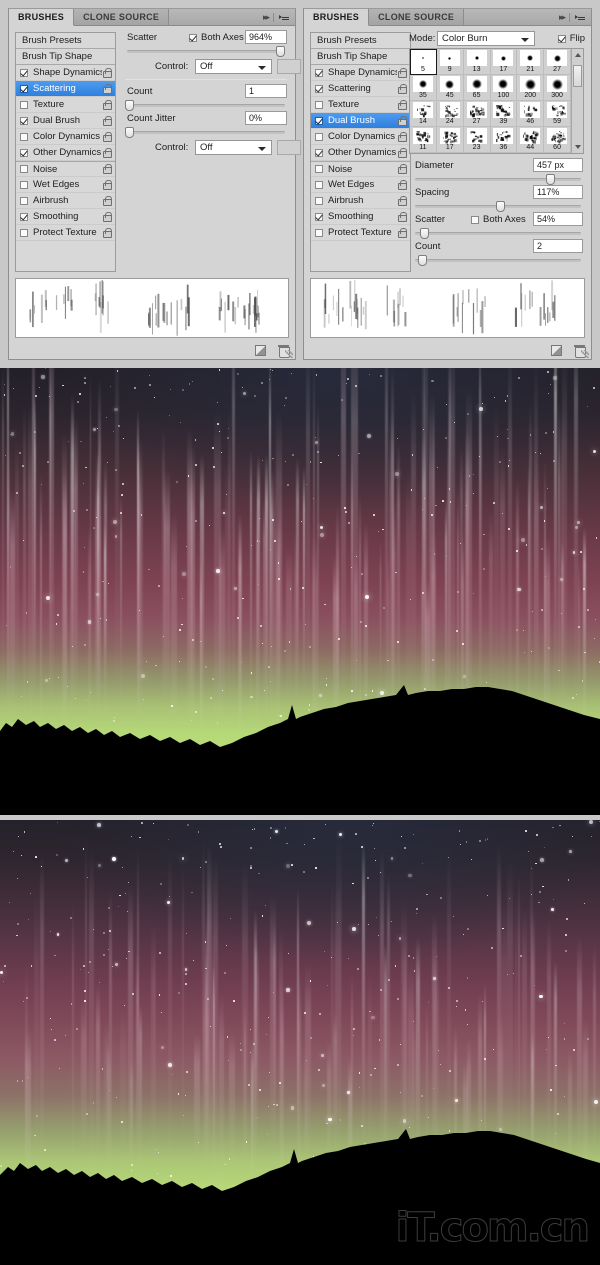  Describe the element at coordinates (550, 179) in the screenshot. I see `diameter-slider-knob` at that location.